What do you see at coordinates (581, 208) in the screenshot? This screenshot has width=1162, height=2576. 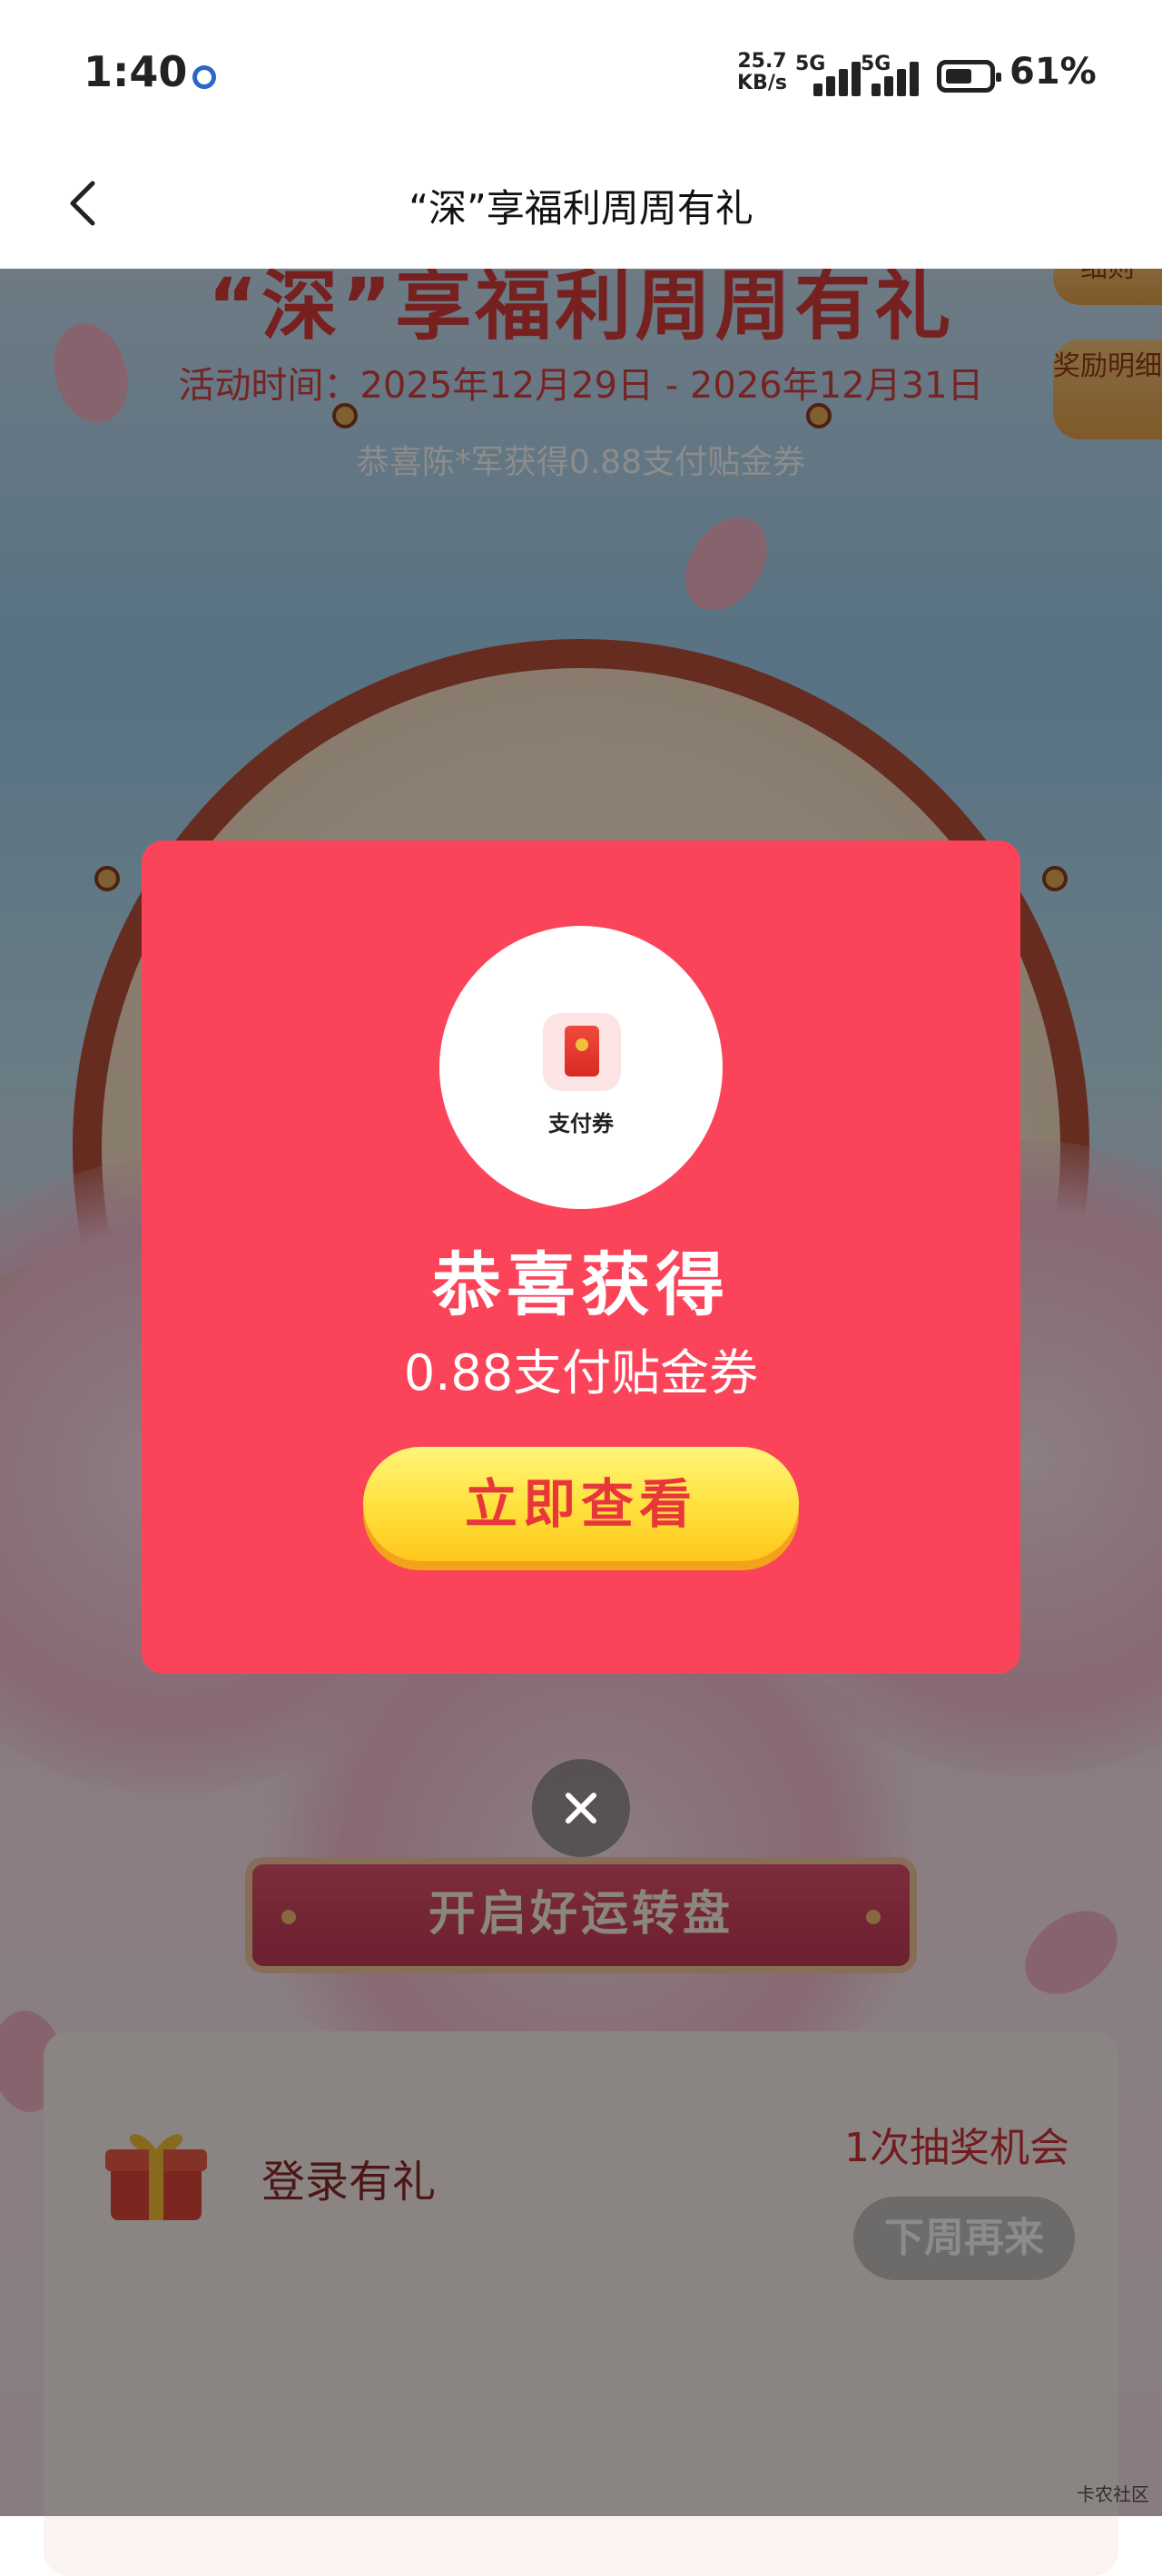 I see `page-title: “深”享福利周周有礼` at bounding box center [581, 208].